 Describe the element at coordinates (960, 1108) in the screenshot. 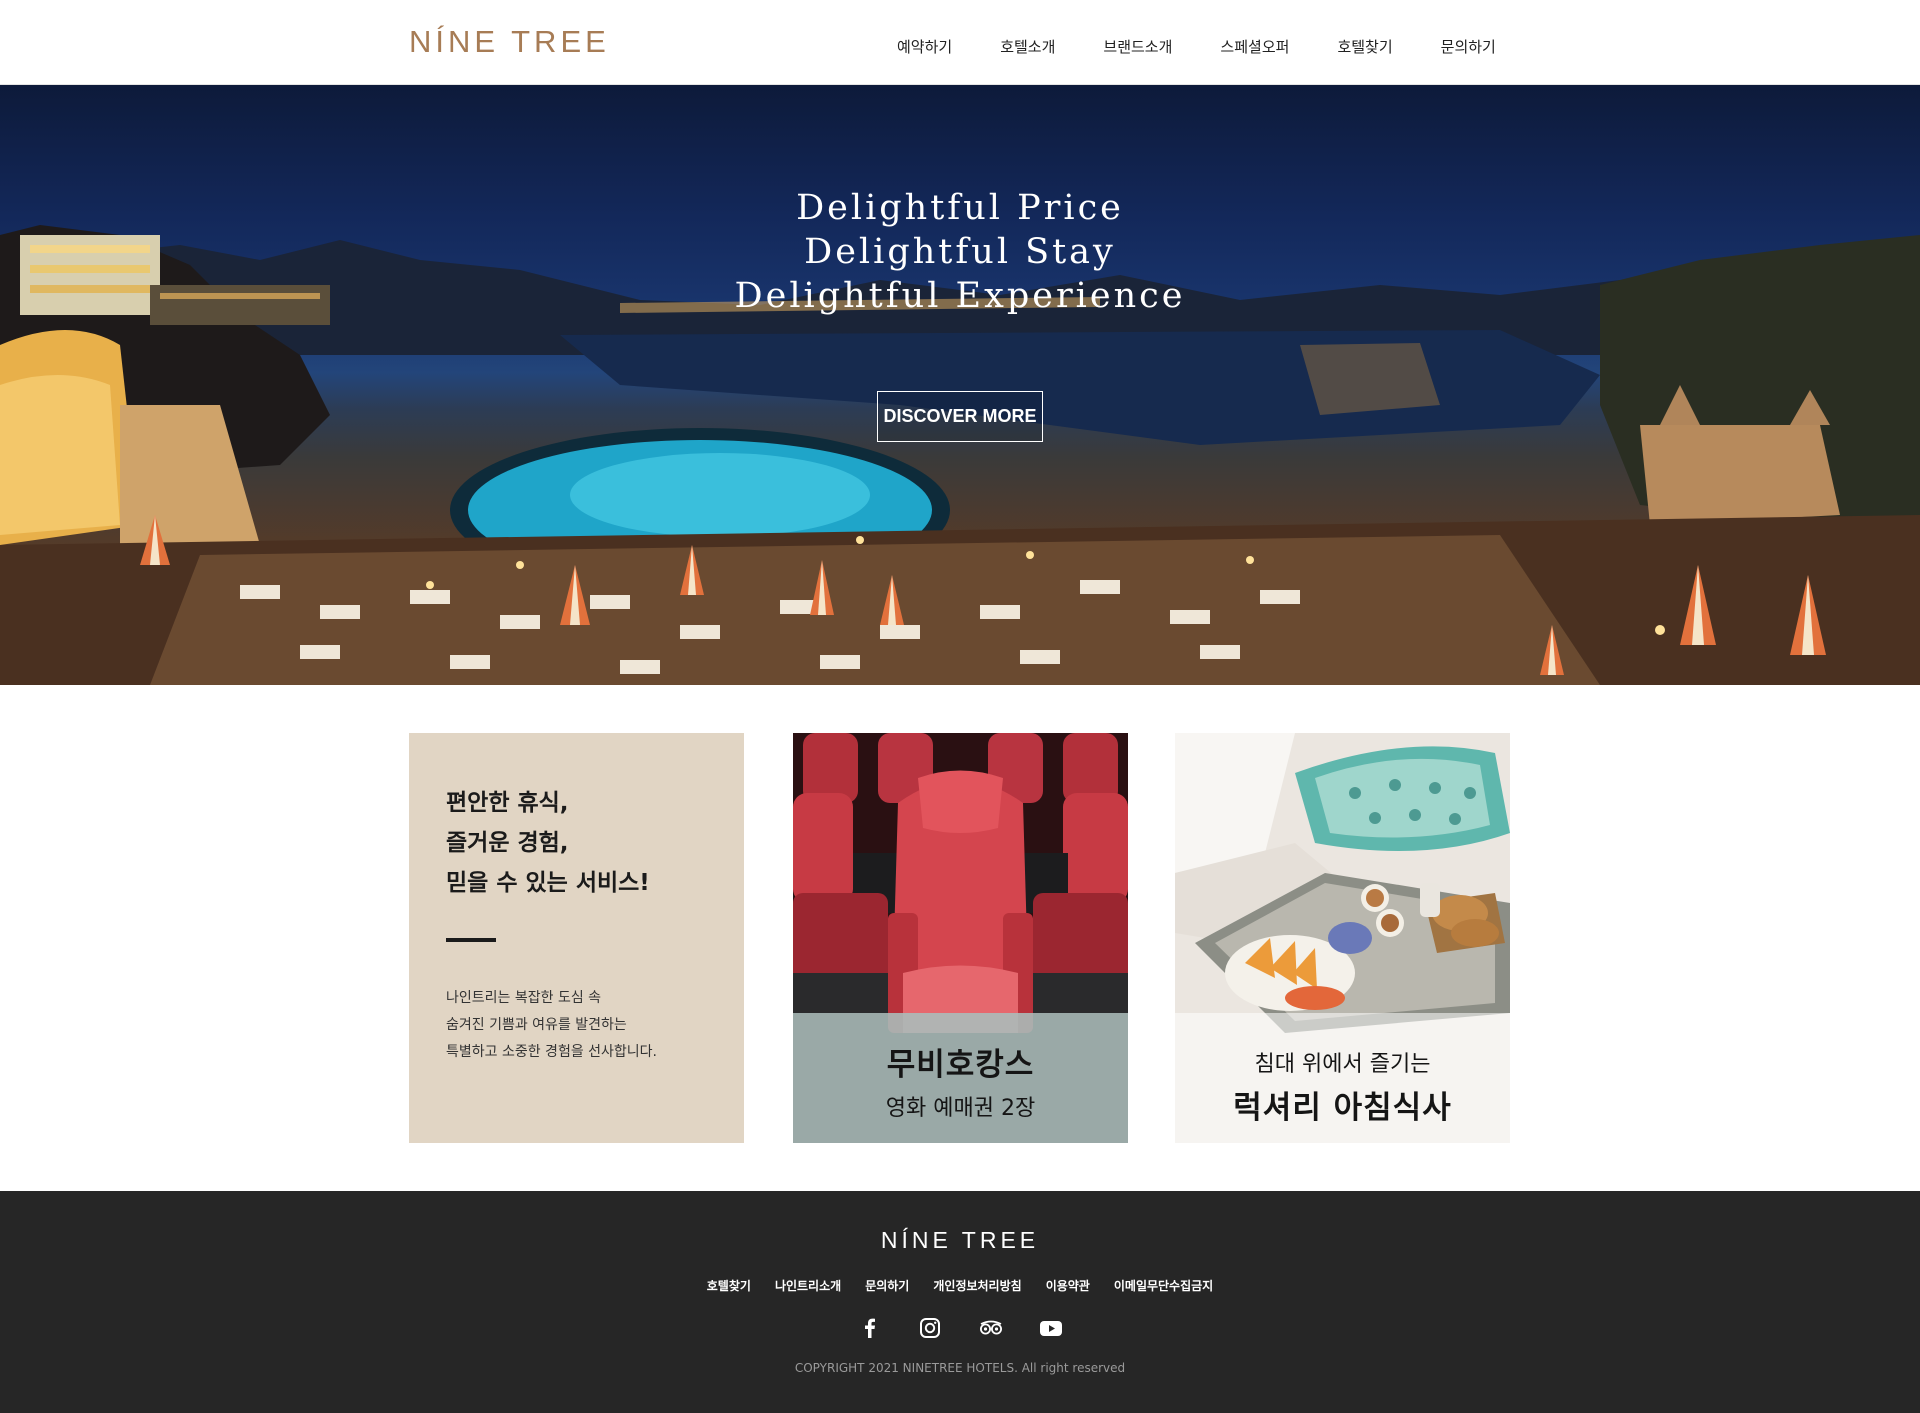

I see `movie-hocance-subtitle: 영화 예매권 2장` at that location.